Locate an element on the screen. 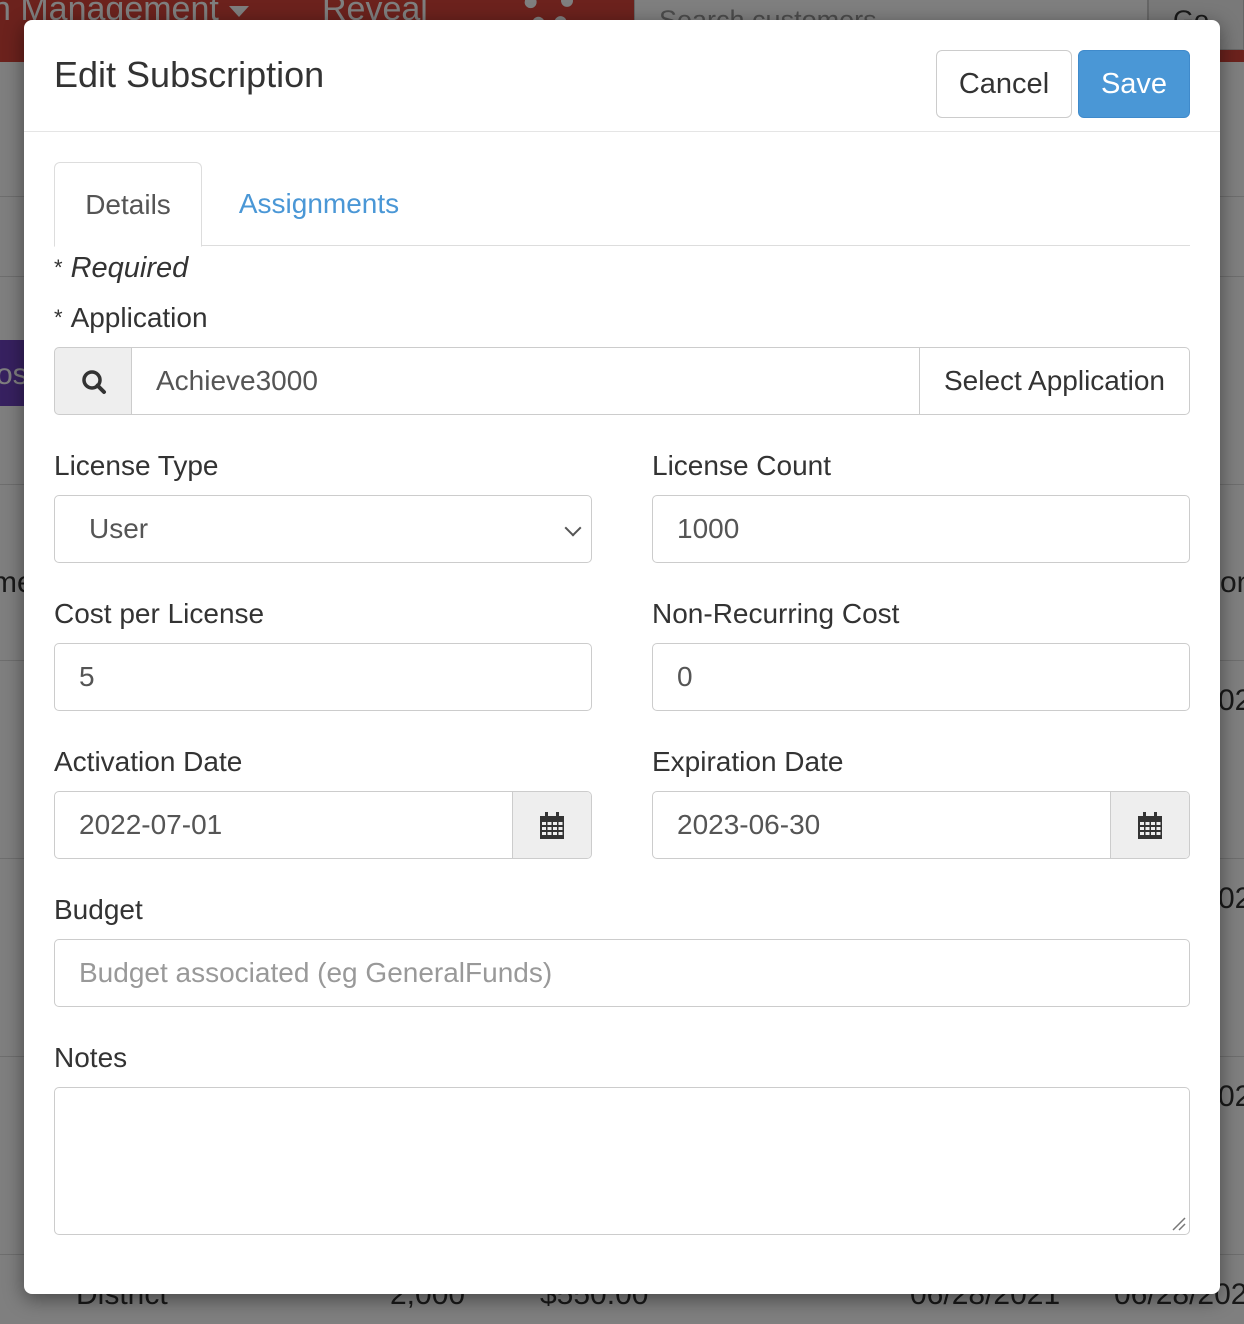 The width and height of the screenshot is (1244, 1324). cancel-button: Cancel is located at coordinates (1004, 84).